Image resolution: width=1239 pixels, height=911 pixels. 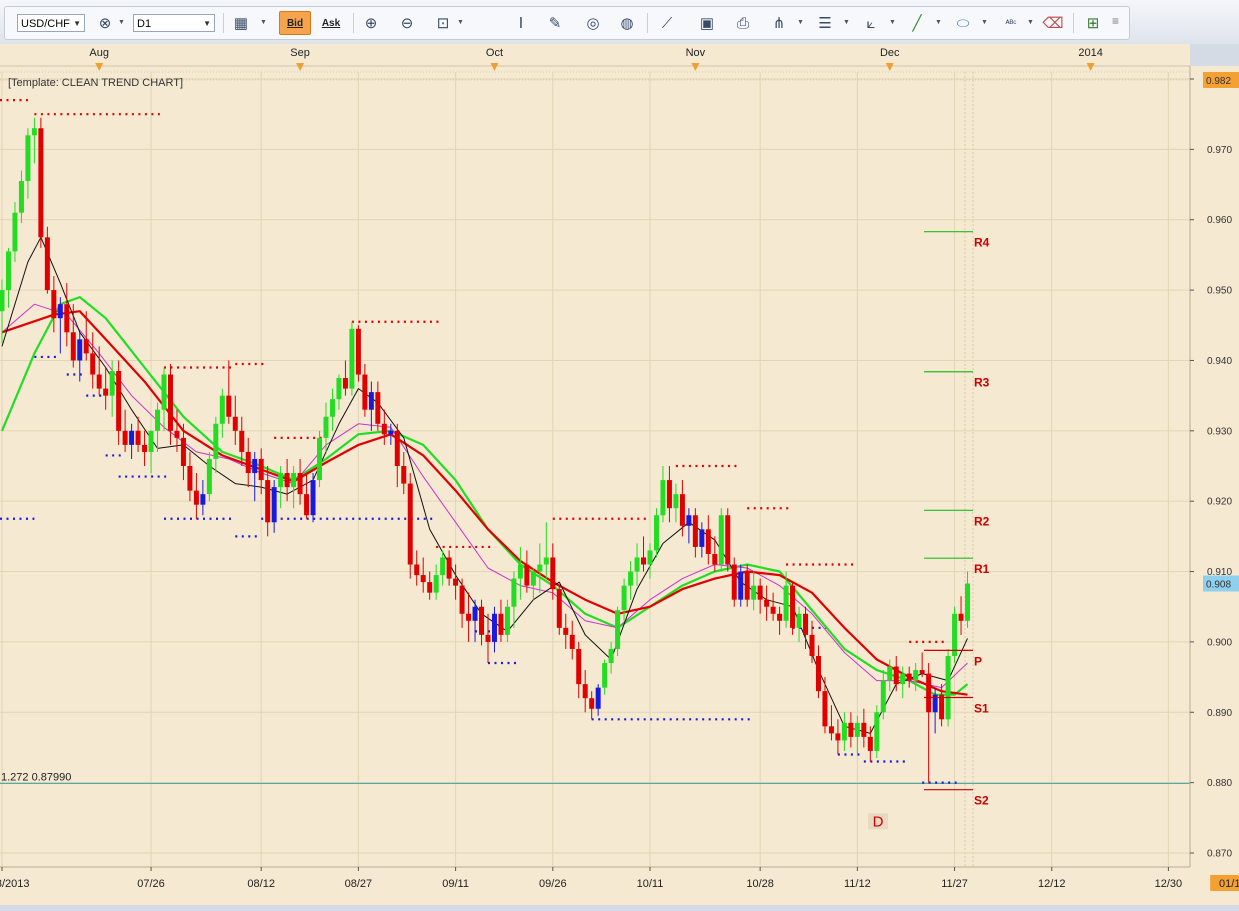 What do you see at coordinates (1011, 23) in the screenshot?
I see `text-tool-icon: ᴬᴮᶜ` at bounding box center [1011, 23].